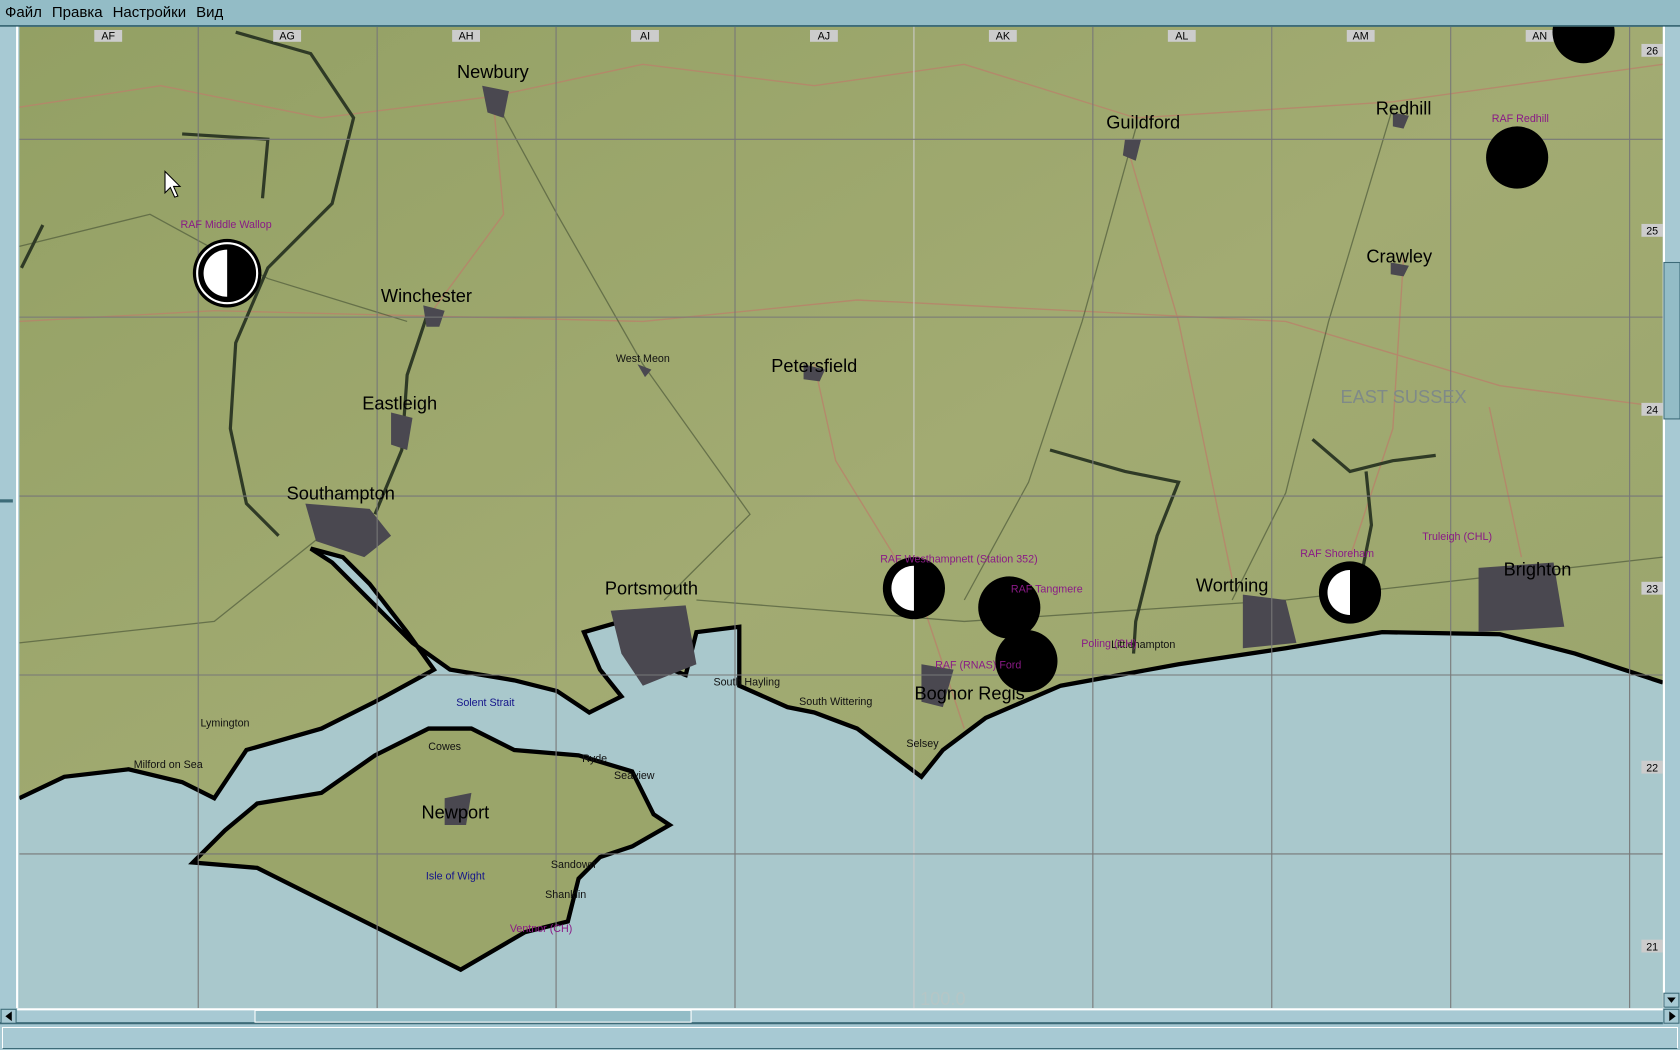  Describe the element at coordinates (943, 999) in the screenshot. I see `scale-readout: 100.0` at that location.